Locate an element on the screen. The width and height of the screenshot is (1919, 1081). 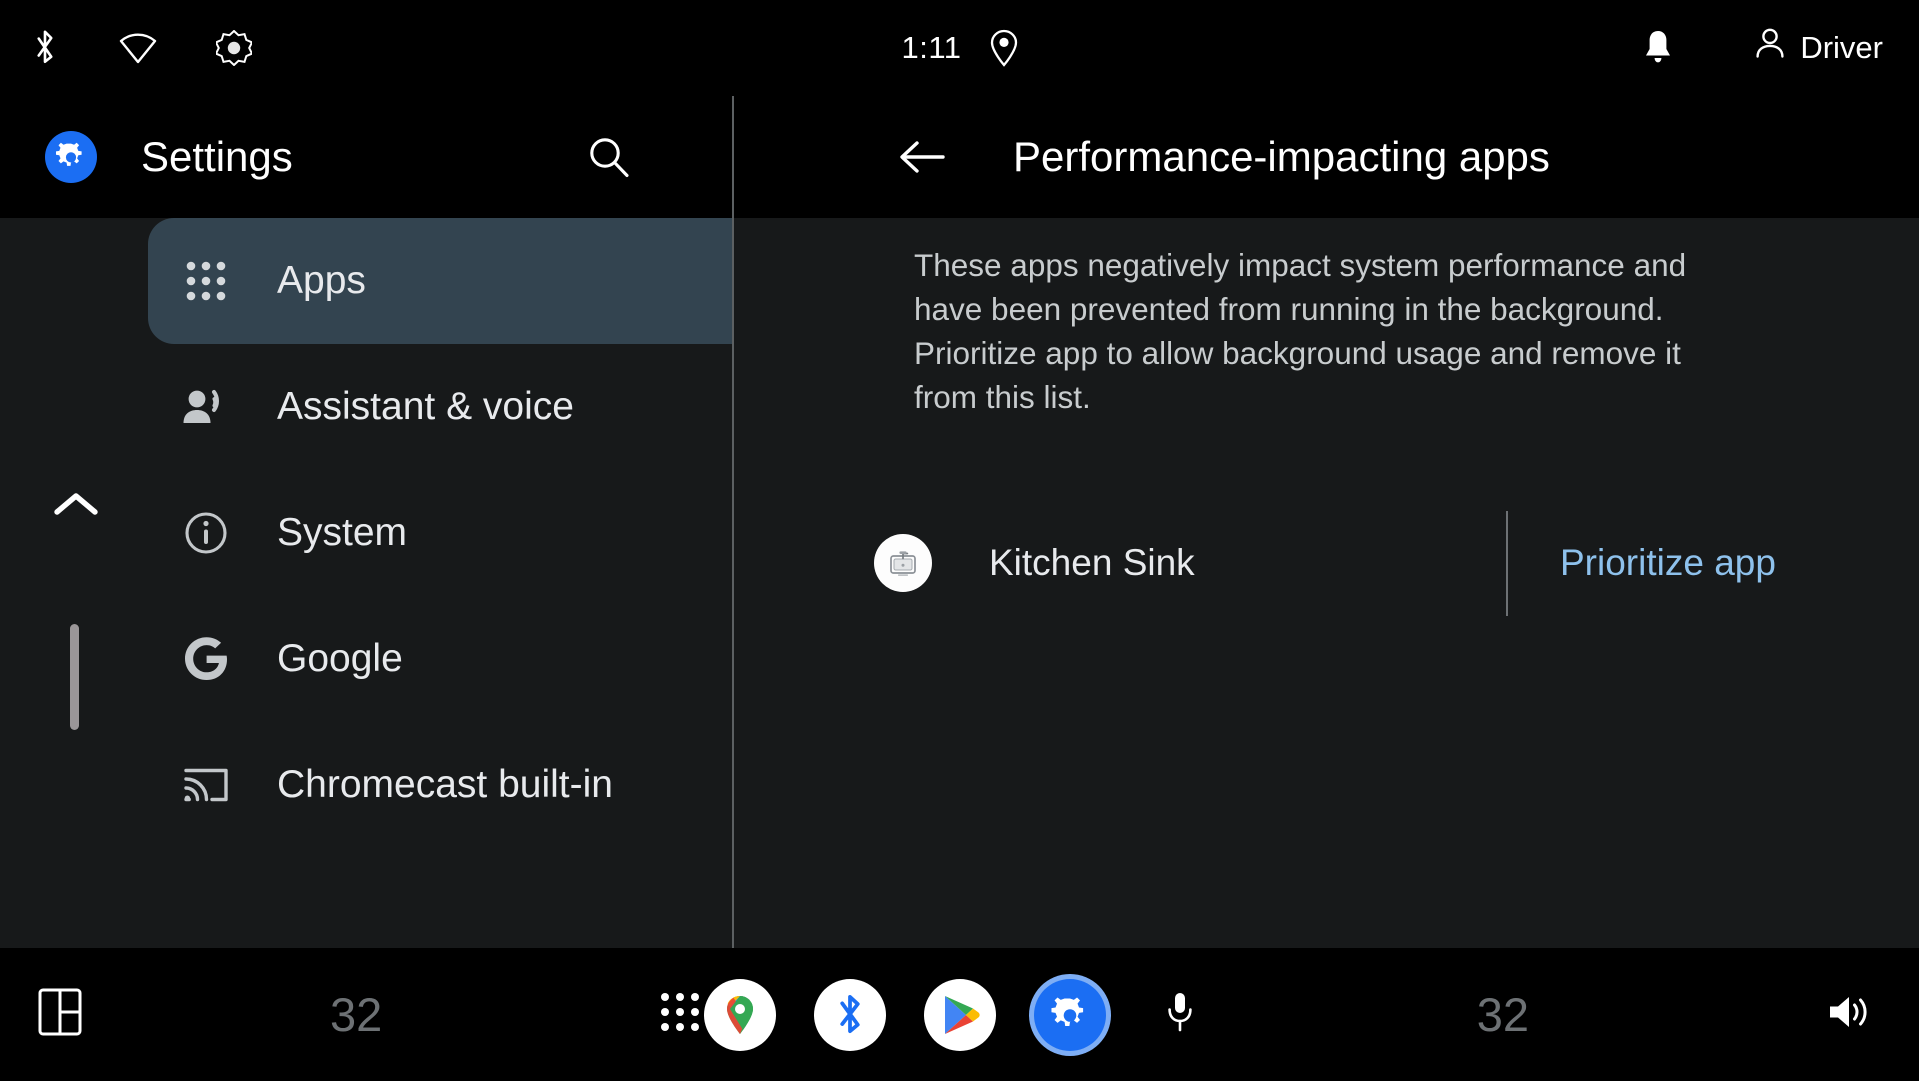
kitchen-sink-app-icon is located at coordinates (903, 563).